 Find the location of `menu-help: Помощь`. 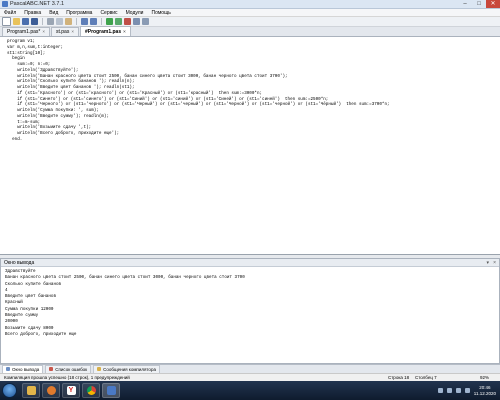

menu-help: Помощь is located at coordinates (160, 13).